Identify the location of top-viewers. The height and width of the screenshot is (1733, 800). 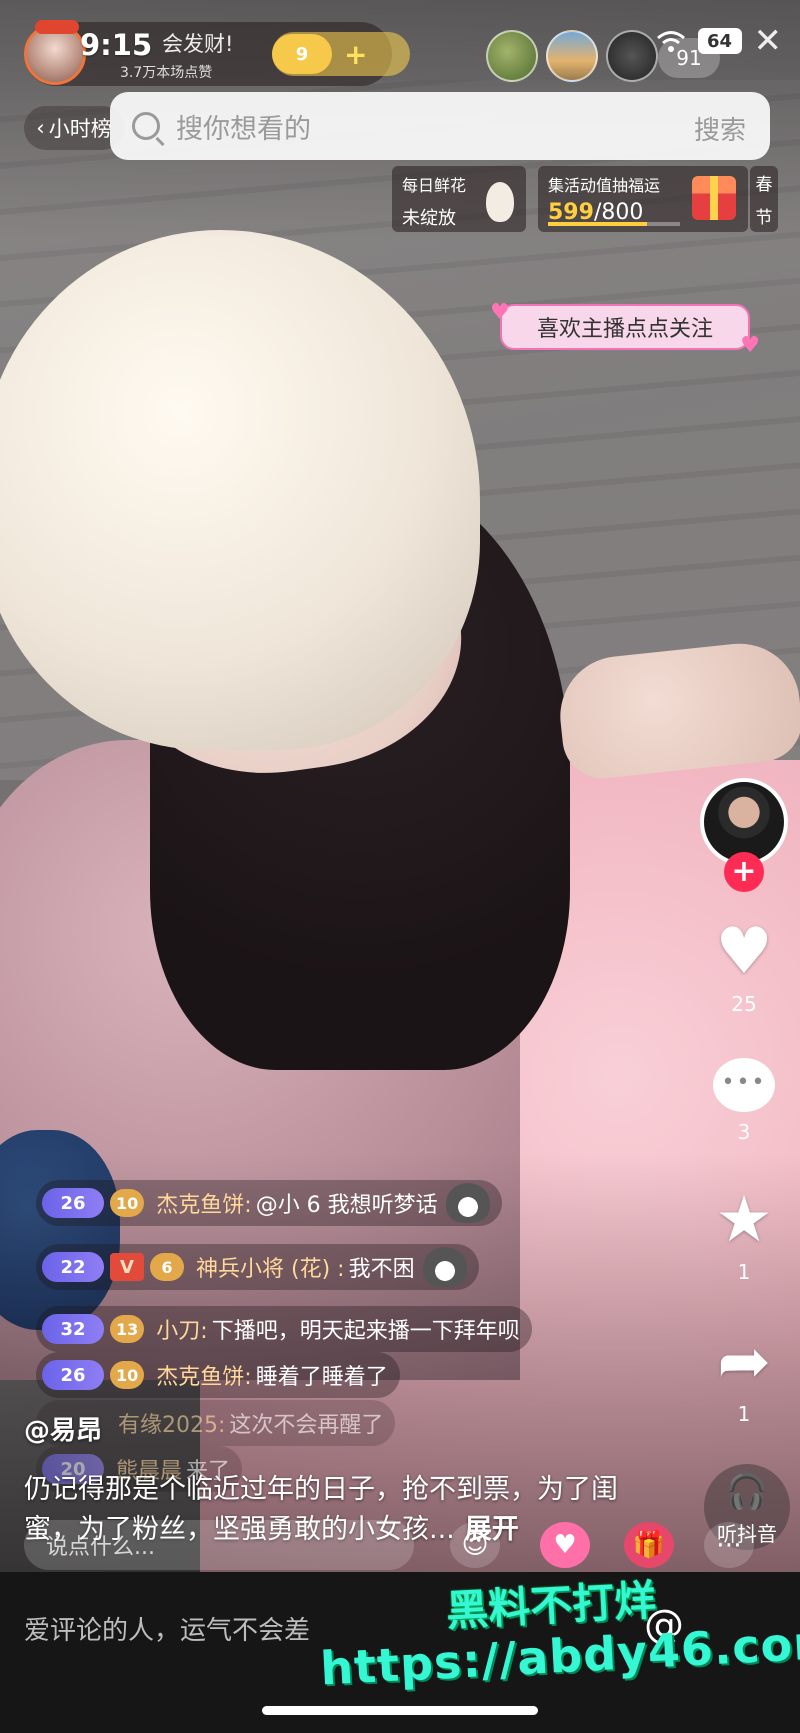
(572, 56).